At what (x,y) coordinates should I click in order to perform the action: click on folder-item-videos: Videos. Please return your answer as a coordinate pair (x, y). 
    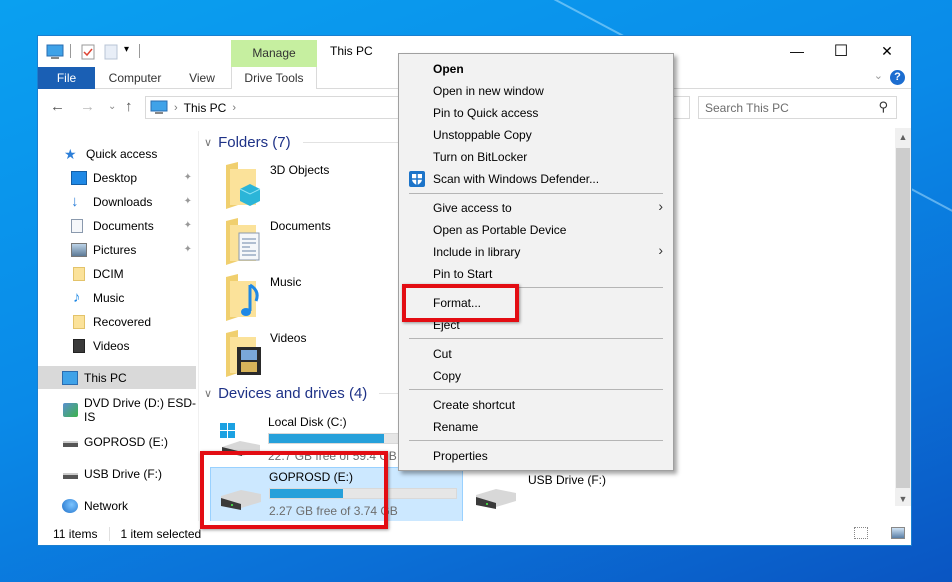
    Looking at the image, I should click on (305, 357).